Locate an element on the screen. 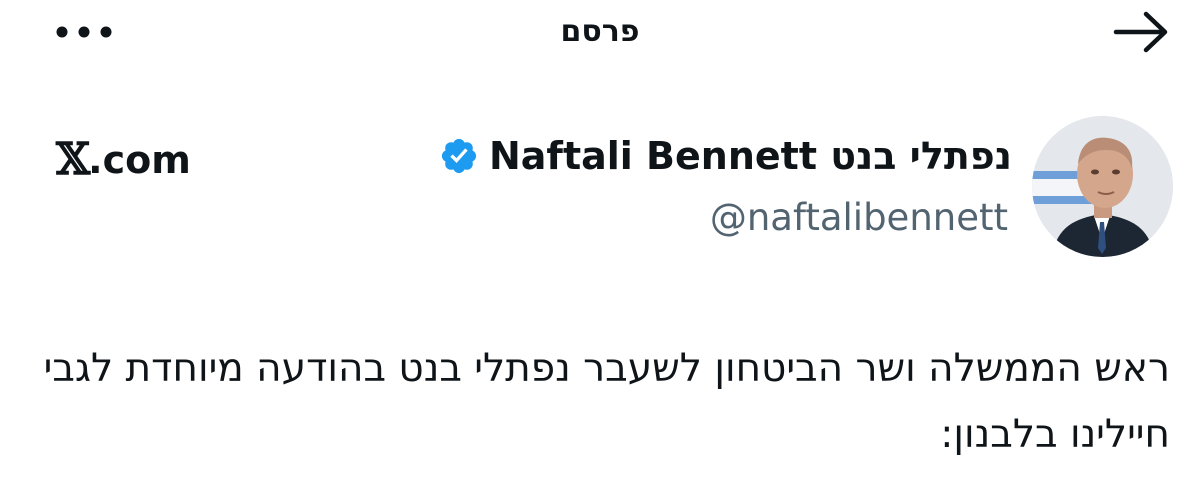 Image resolution: width=1200 pixels, height=493 pixels. author-name-row: Naftali Bennett נפתלי בנט is located at coordinates (725, 156).